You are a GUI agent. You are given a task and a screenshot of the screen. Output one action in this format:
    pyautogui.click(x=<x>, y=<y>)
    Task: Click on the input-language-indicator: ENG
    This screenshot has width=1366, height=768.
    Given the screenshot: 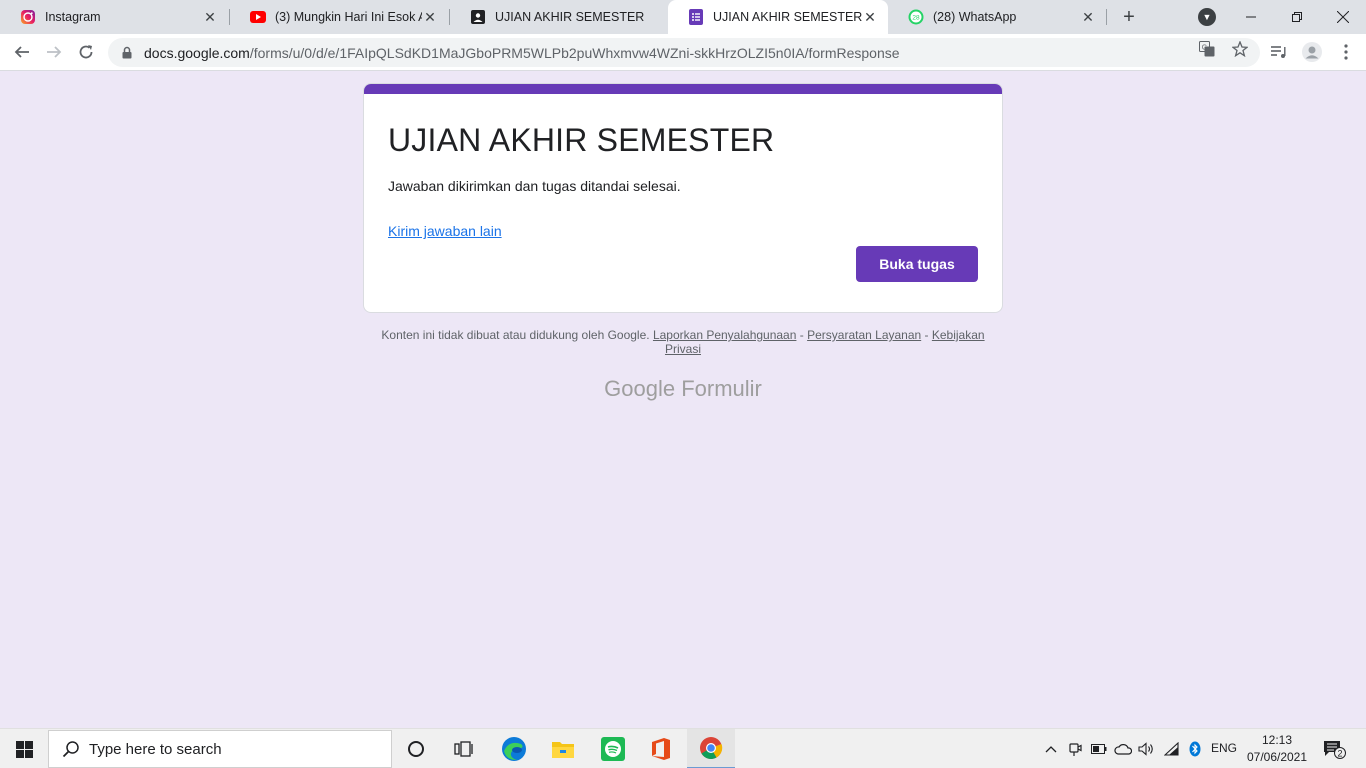 What is the action you would take?
    pyautogui.click(x=1224, y=748)
    